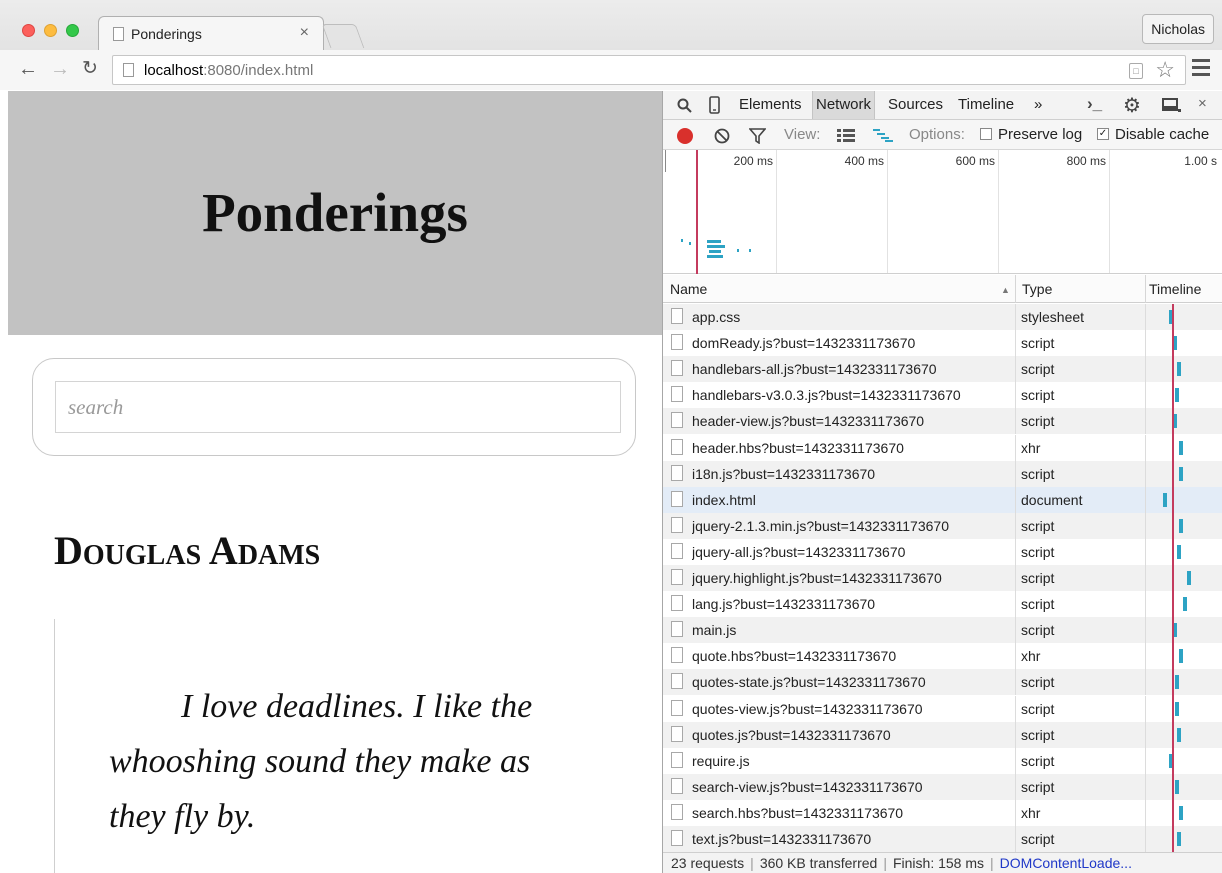  Describe the element at coordinates (798, 447) in the screenshot. I see `request-name: header.hbs?bust=1432331173670` at that location.